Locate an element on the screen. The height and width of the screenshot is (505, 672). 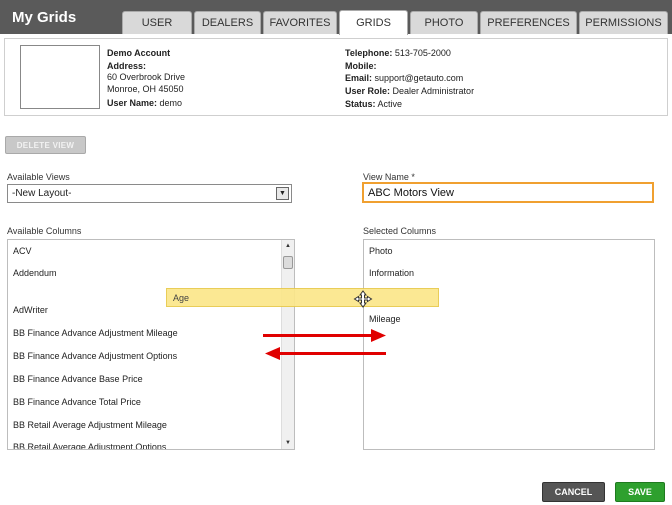
address-label: Address: is located at coordinates (127, 66).